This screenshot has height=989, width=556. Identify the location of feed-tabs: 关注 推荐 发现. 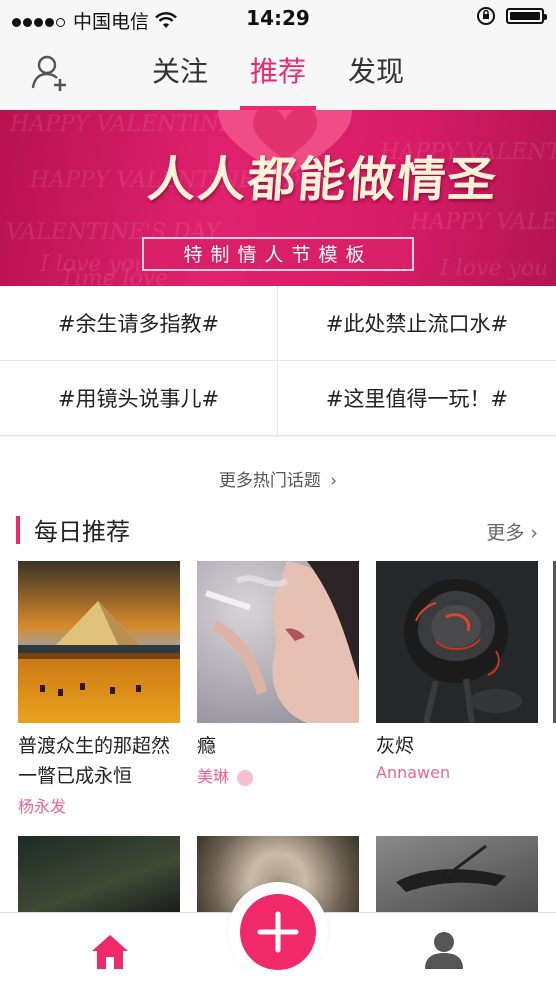
(278, 73).